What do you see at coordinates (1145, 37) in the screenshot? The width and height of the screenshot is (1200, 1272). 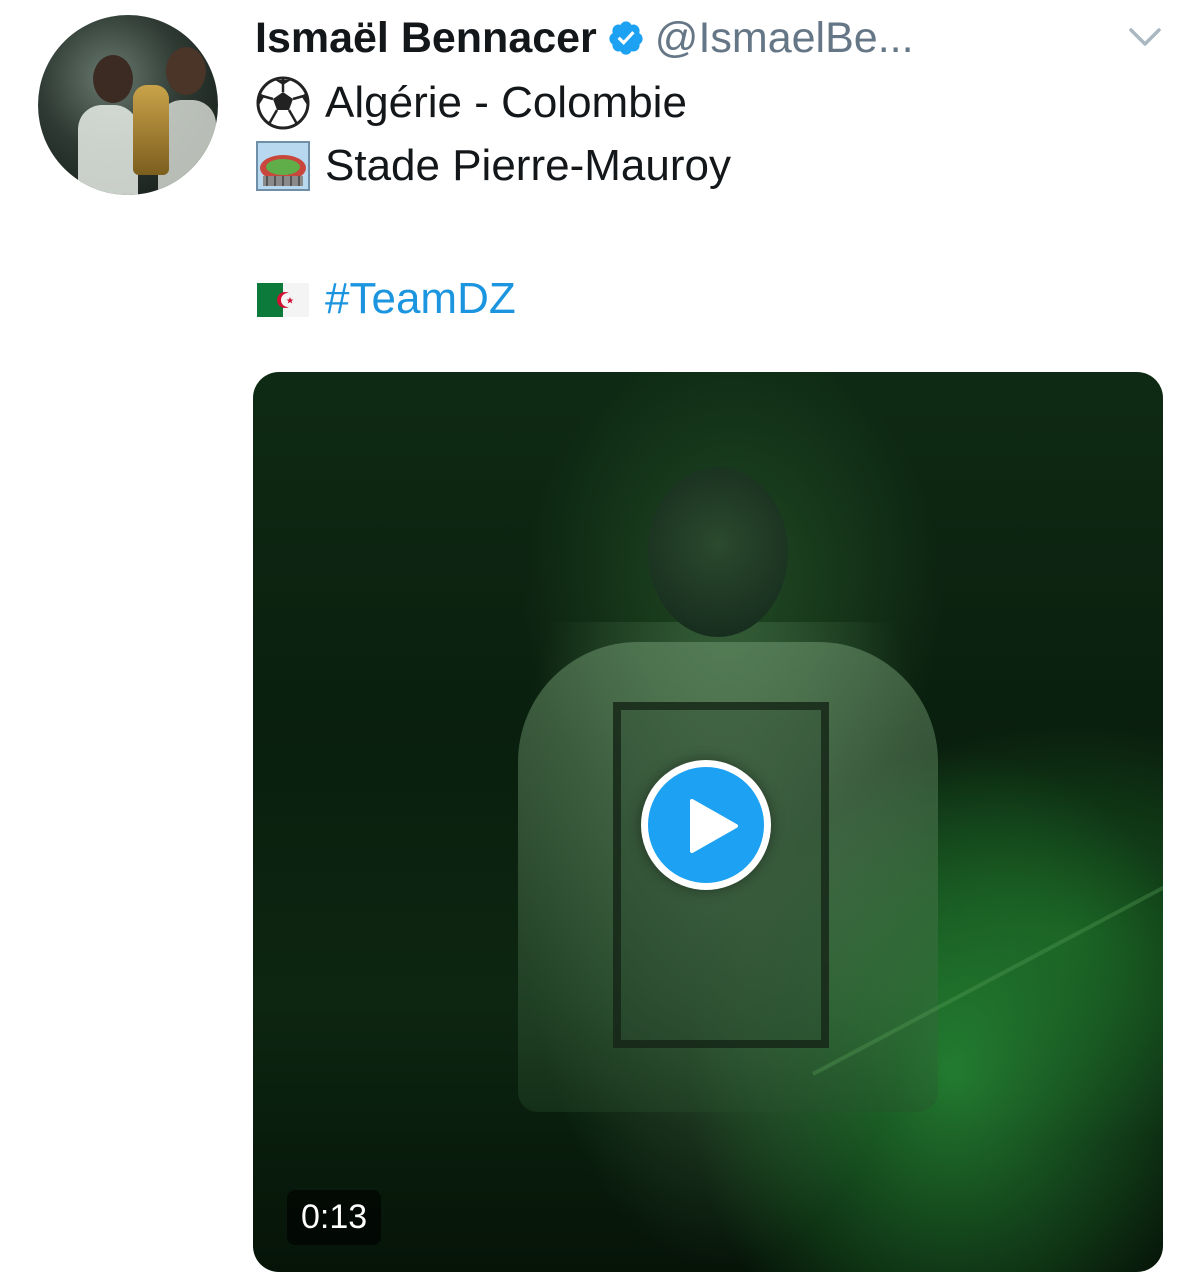 I see `chevron-down-icon` at bounding box center [1145, 37].